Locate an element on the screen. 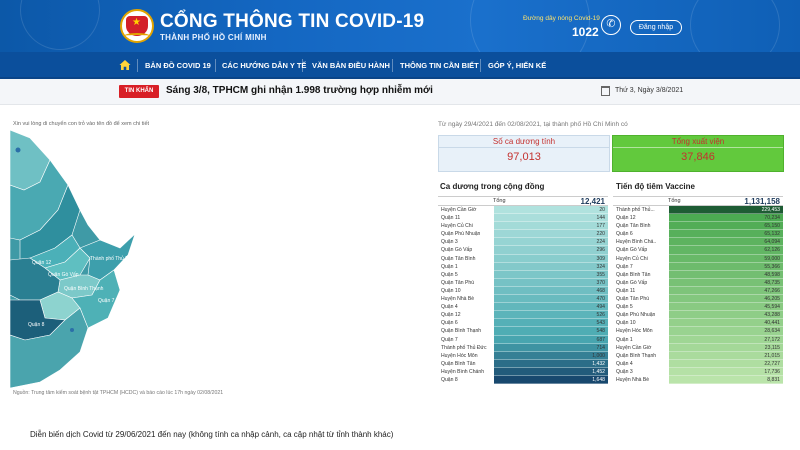  total-label: Tổng is located at coordinates (499, 201).